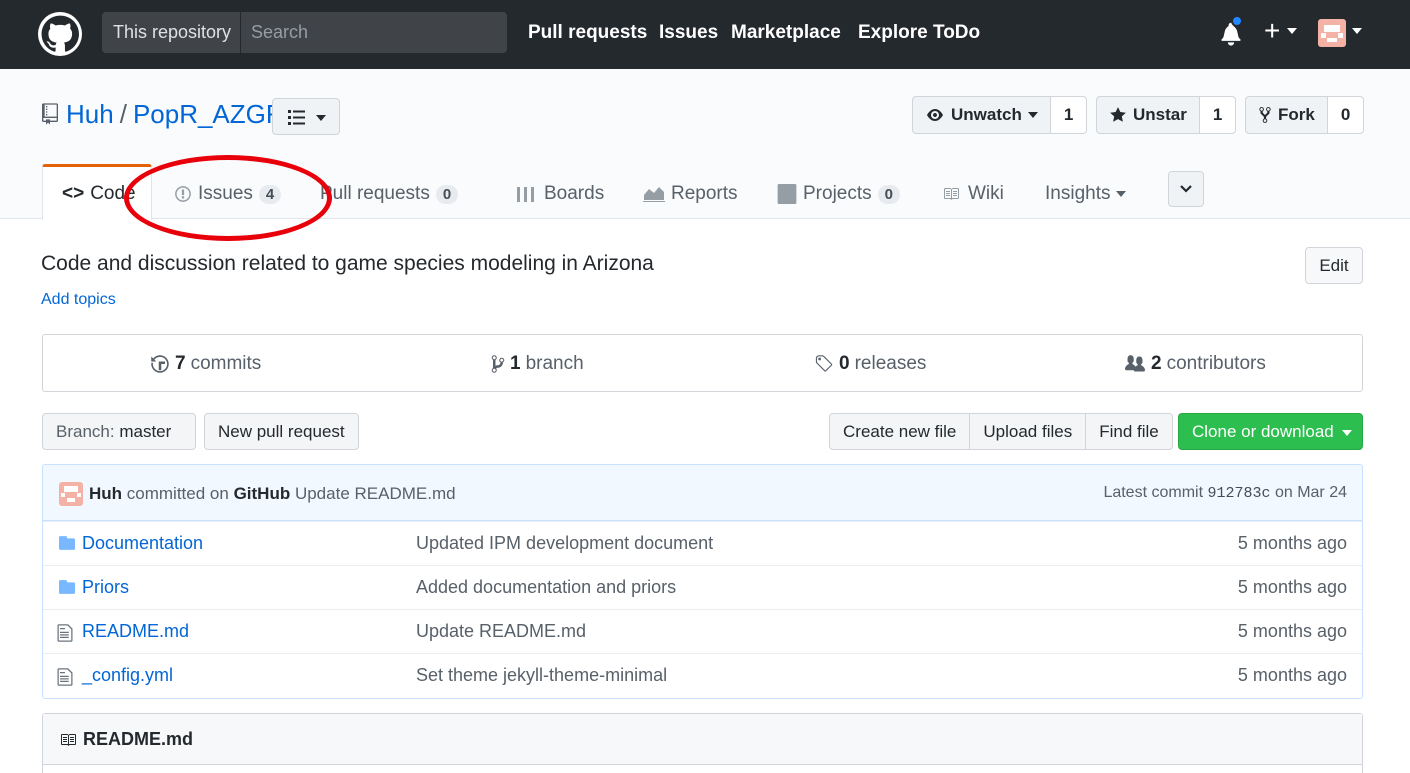 This screenshot has height=773, width=1410. I want to click on commit-platform: GitHub, so click(262, 493).